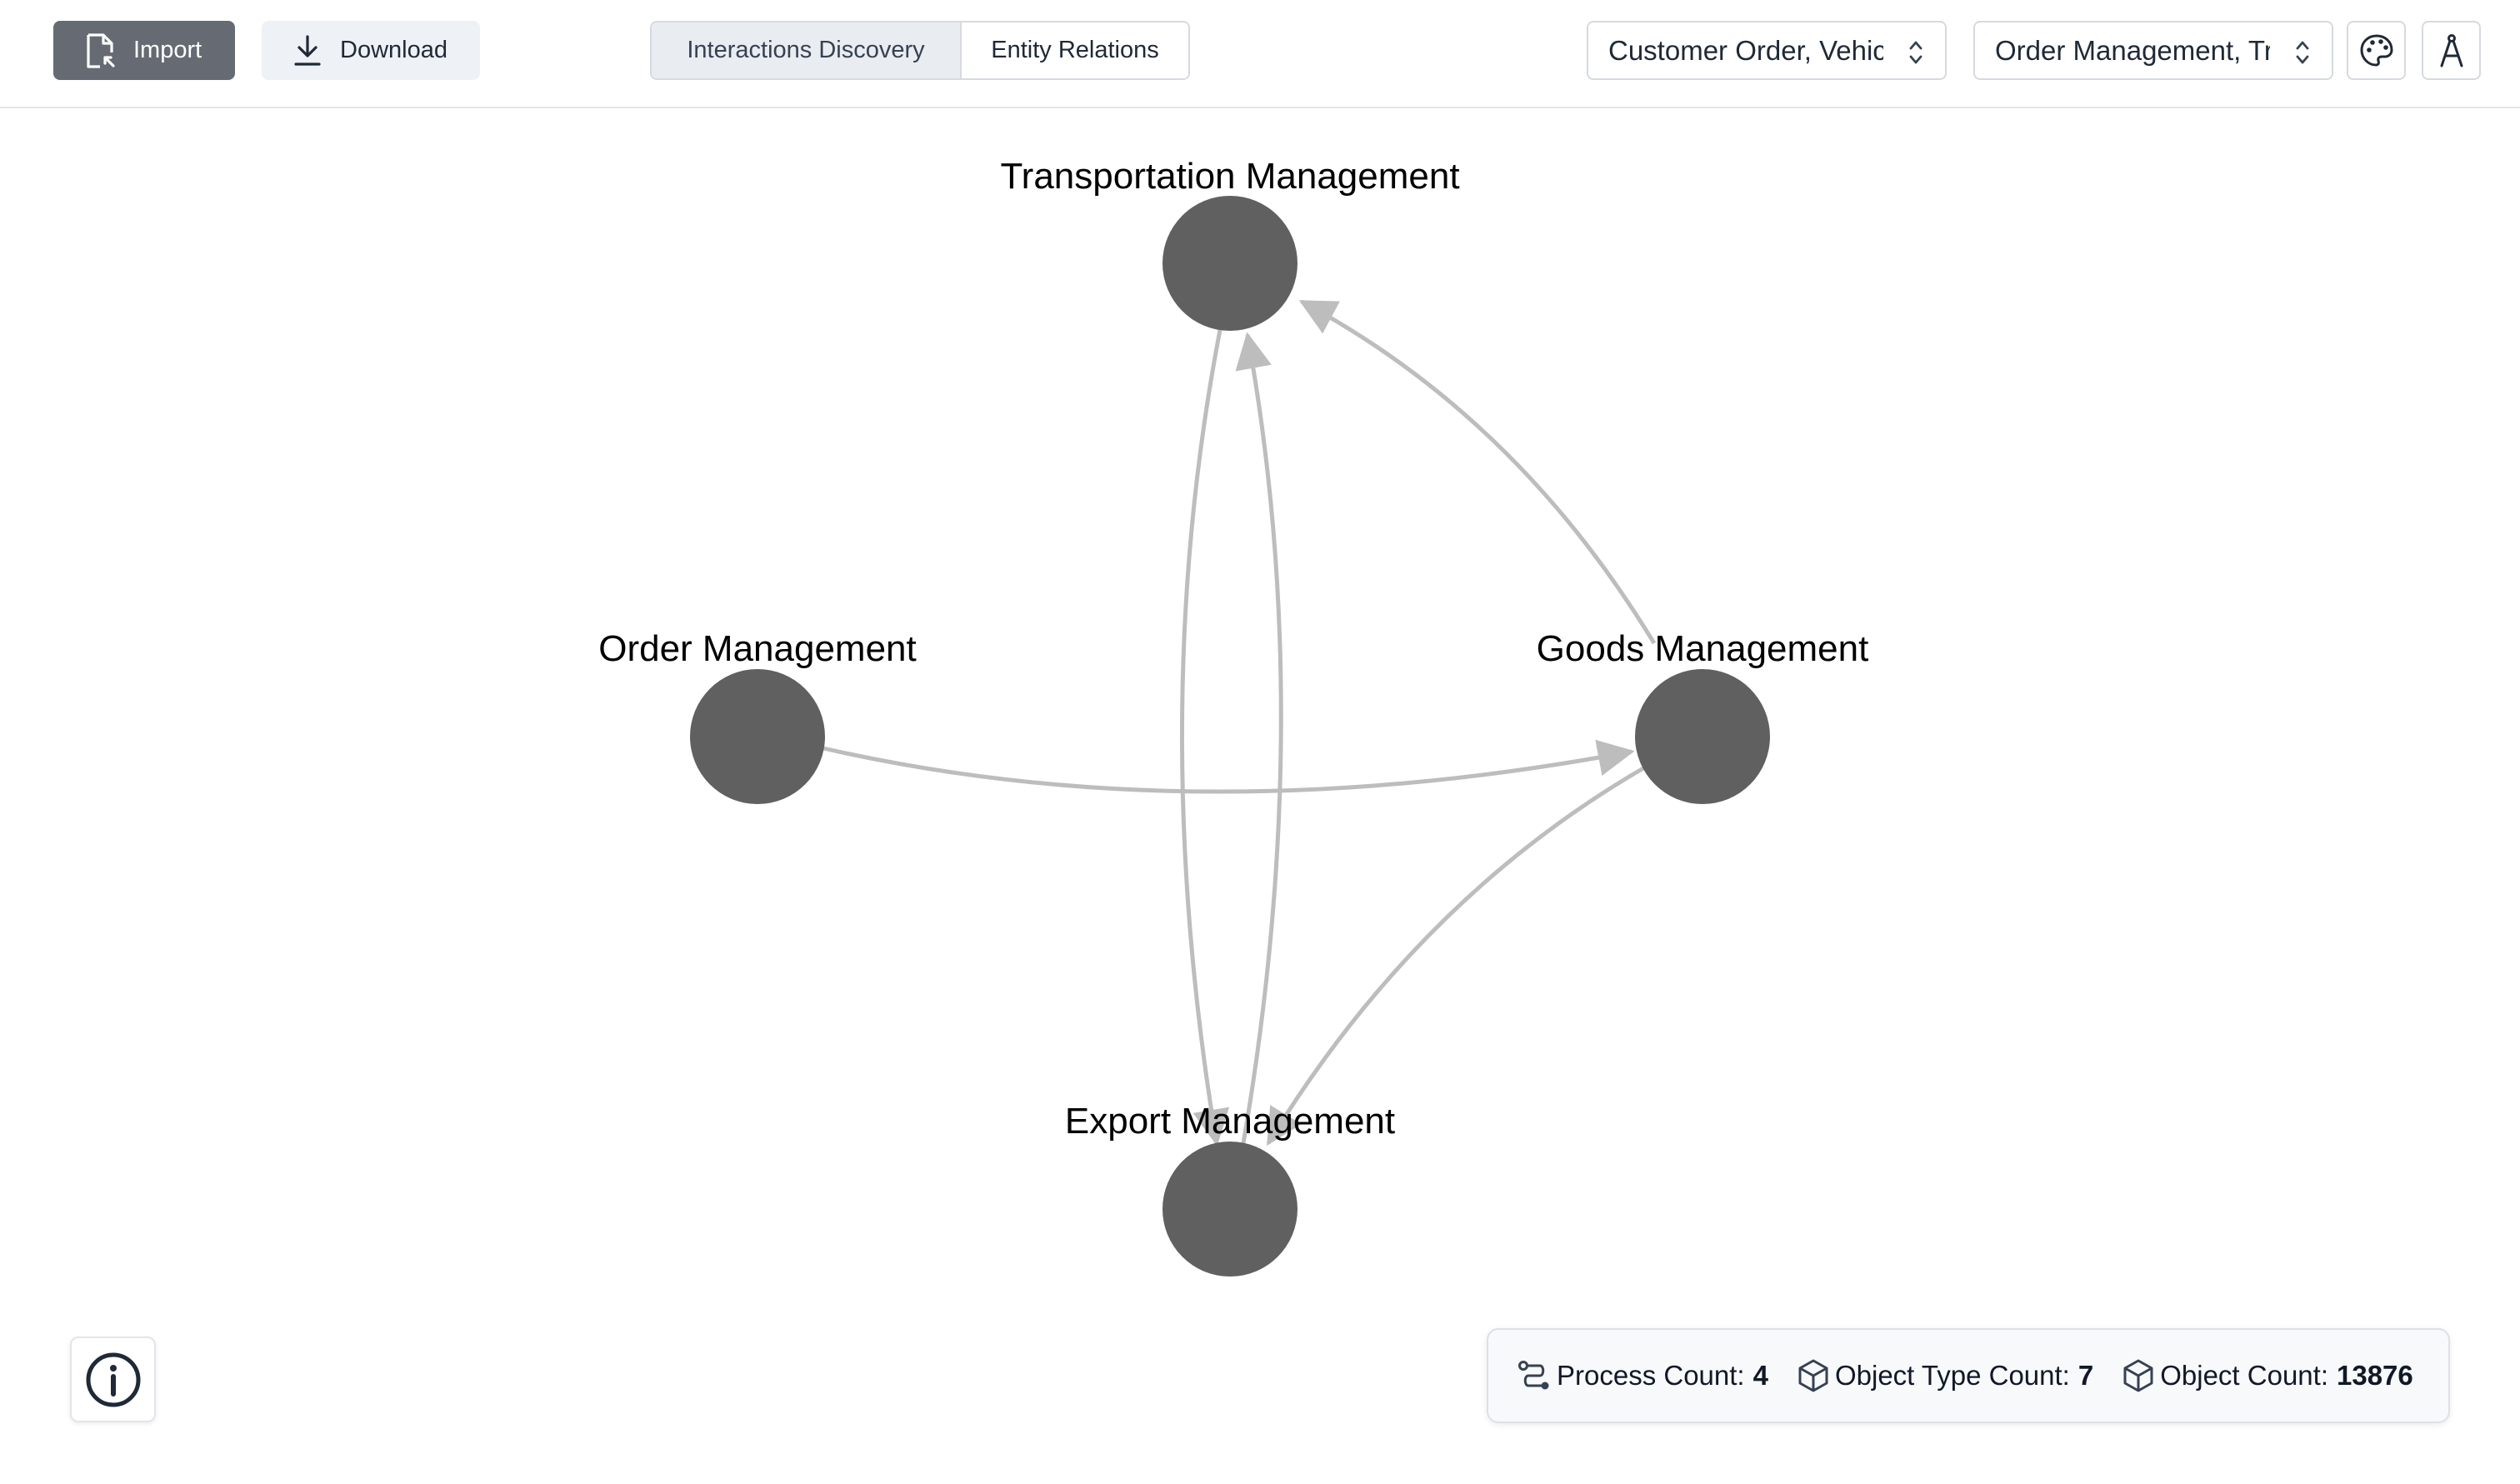  I want to click on object-type-count-value: 7, so click(2086, 1375).